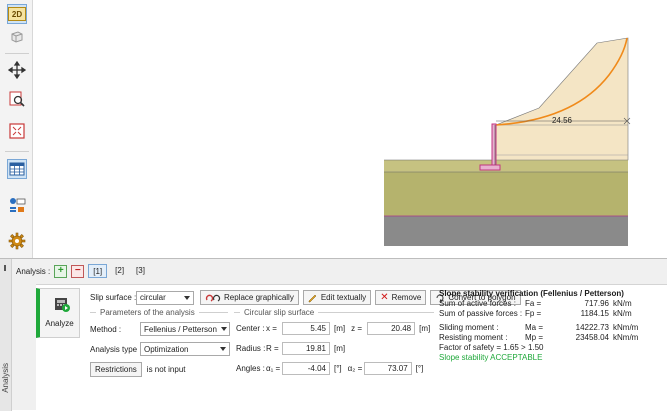 This screenshot has height=411, width=667. Describe the element at coordinates (61, 271) in the screenshot. I see `add-analysis-button: +` at that location.